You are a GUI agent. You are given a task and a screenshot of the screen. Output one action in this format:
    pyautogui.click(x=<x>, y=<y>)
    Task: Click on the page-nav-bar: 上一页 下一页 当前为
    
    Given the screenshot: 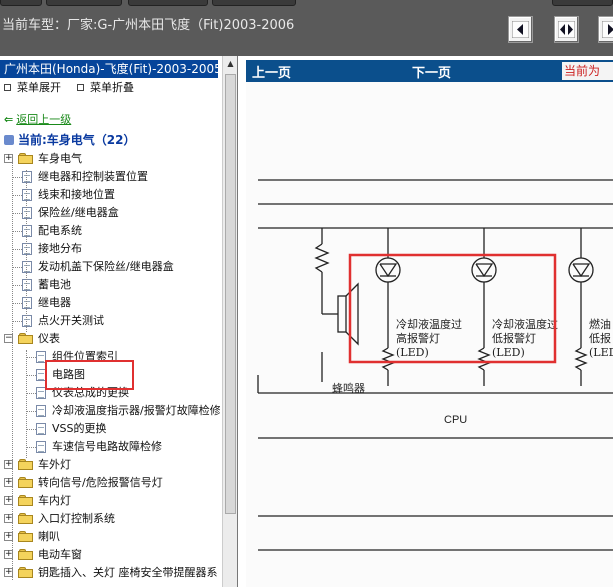 What is the action you would take?
    pyautogui.click(x=429, y=71)
    